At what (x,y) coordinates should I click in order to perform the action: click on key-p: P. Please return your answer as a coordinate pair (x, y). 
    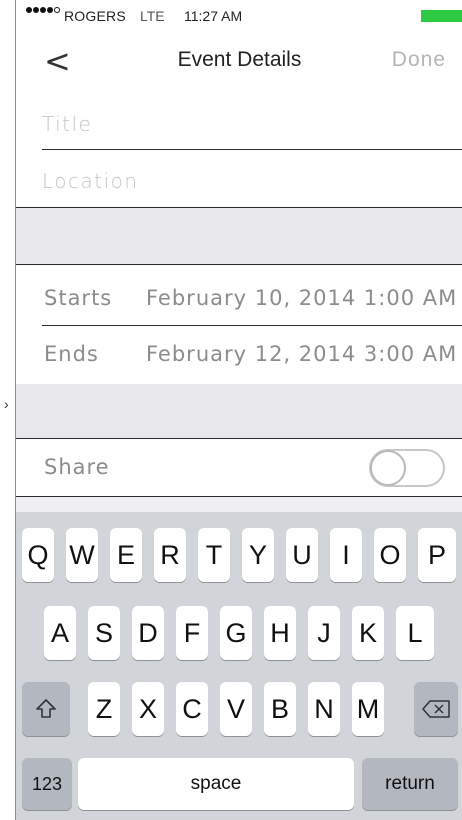
    Looking at the image, I should click on (437, 555).